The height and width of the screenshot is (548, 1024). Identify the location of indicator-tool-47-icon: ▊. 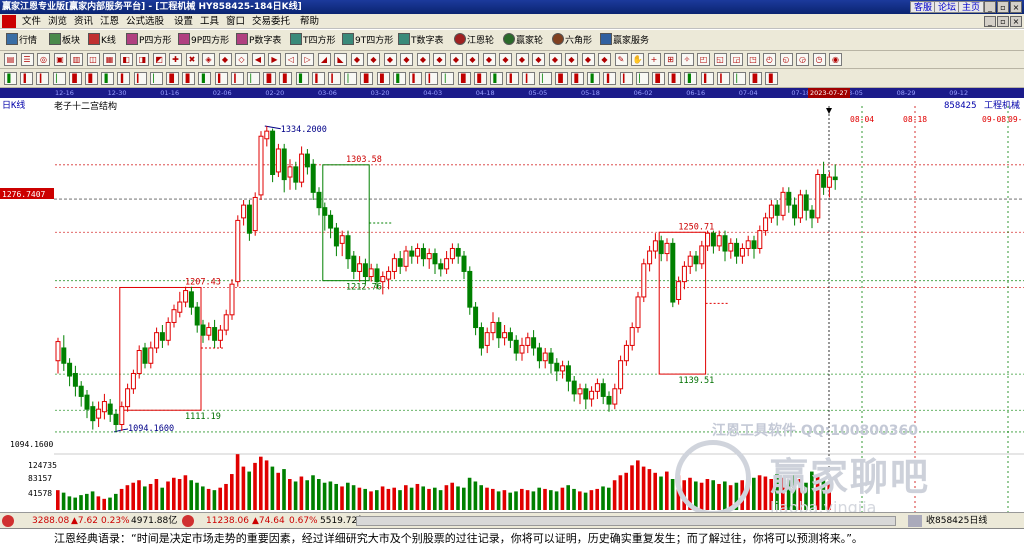
(756, 78).